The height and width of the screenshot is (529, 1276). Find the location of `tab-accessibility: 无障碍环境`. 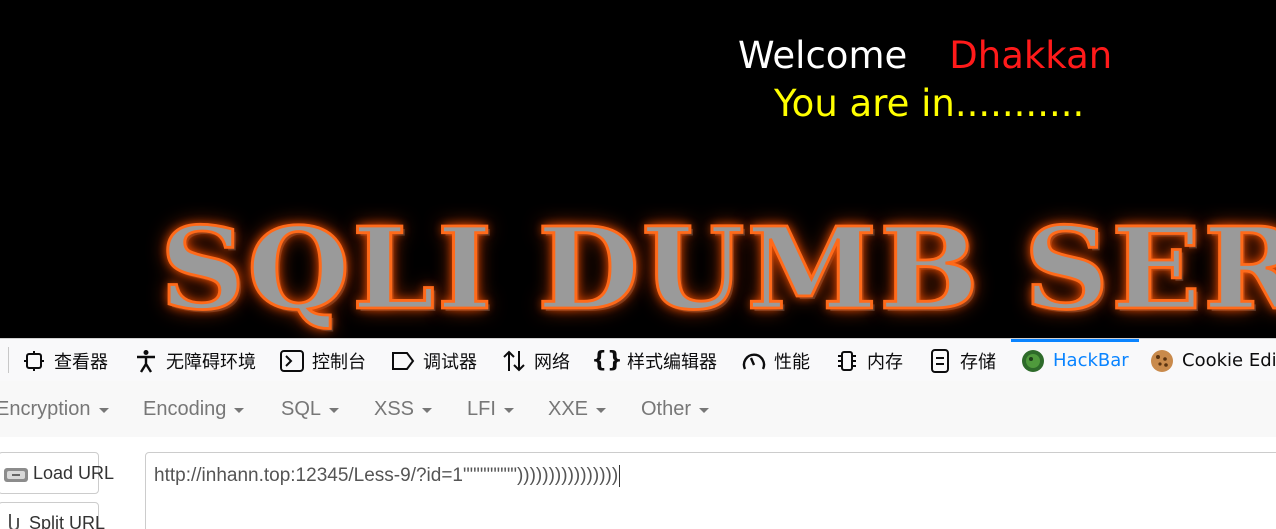

tab-accessibility: 无障碍环境 is located at coordinates (195, 360).